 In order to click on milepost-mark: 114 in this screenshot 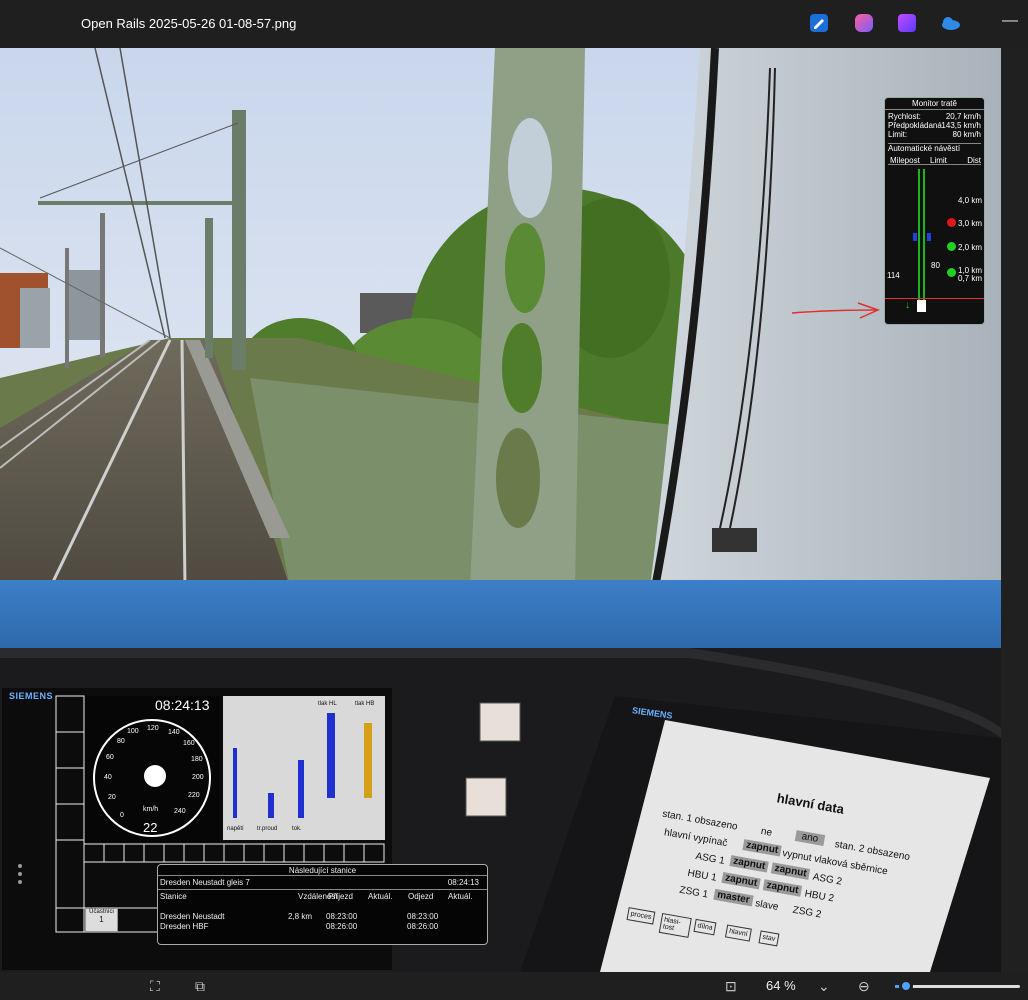, I will do `click(893, 275)`.